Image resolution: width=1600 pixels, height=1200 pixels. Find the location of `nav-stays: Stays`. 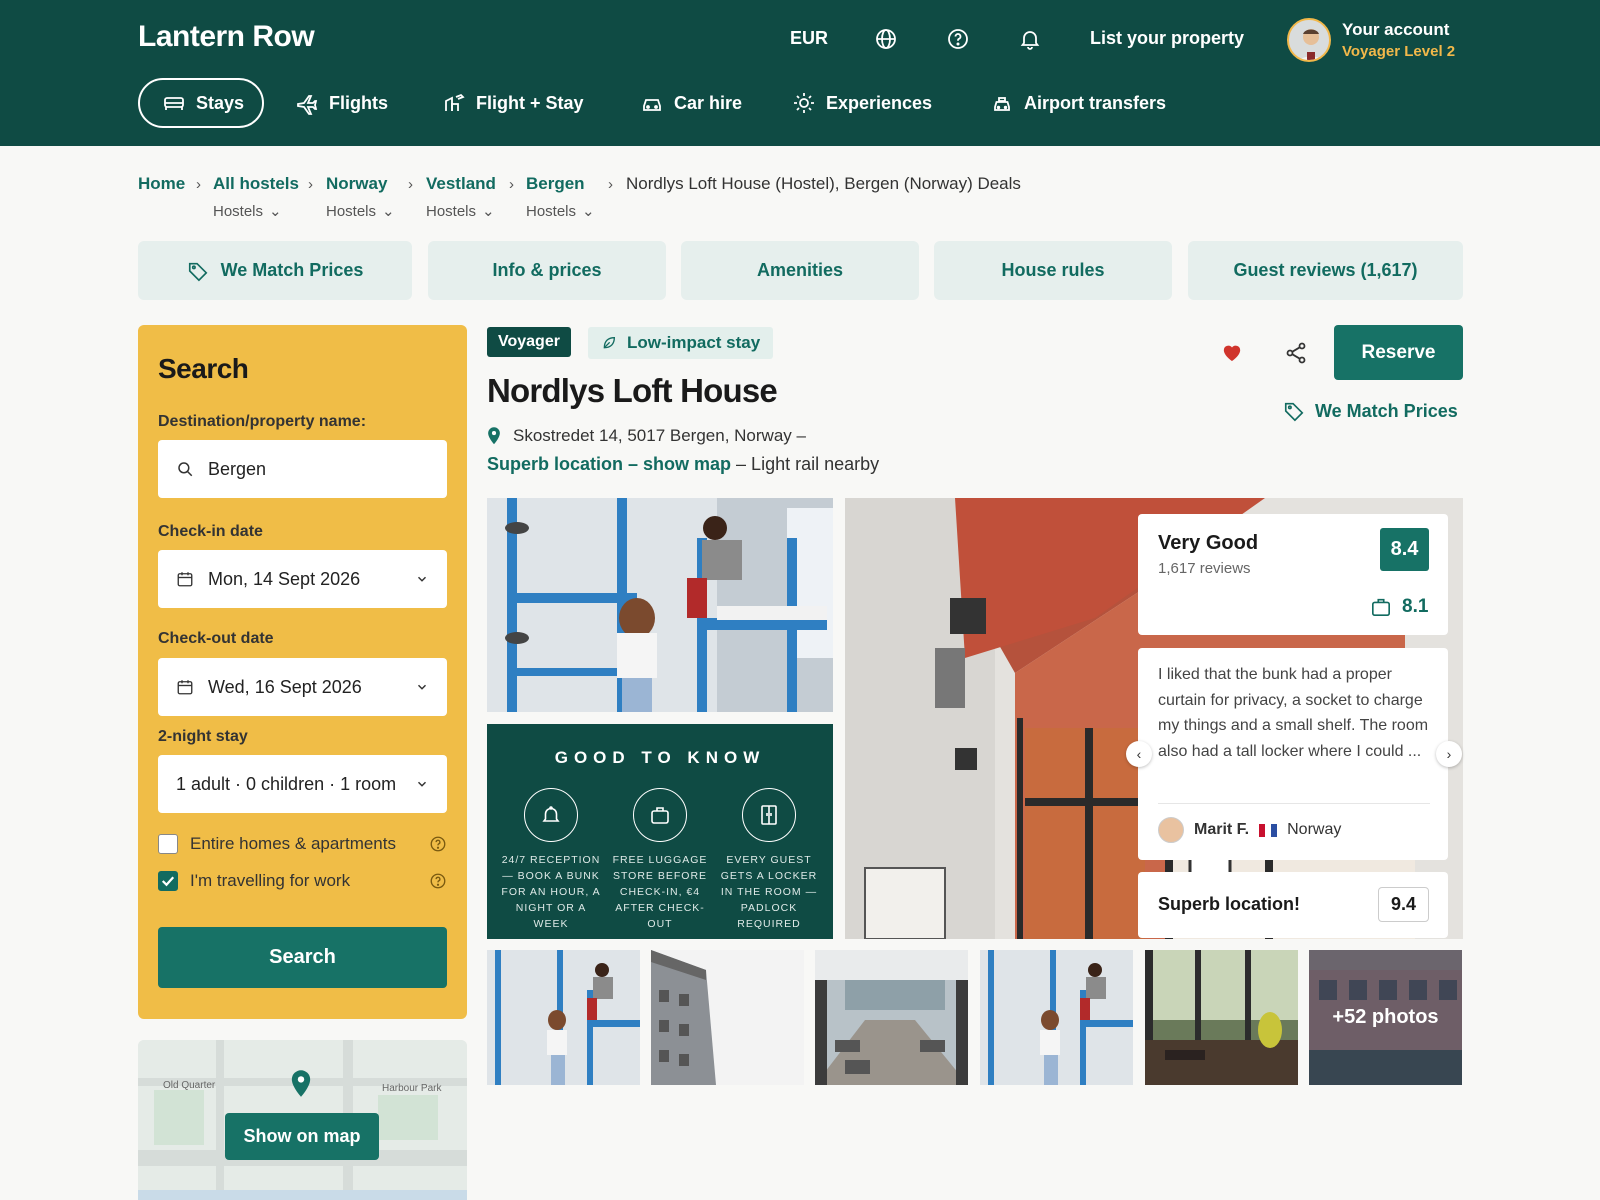

nav-stays: Stays is located at coordinates (201, 103).